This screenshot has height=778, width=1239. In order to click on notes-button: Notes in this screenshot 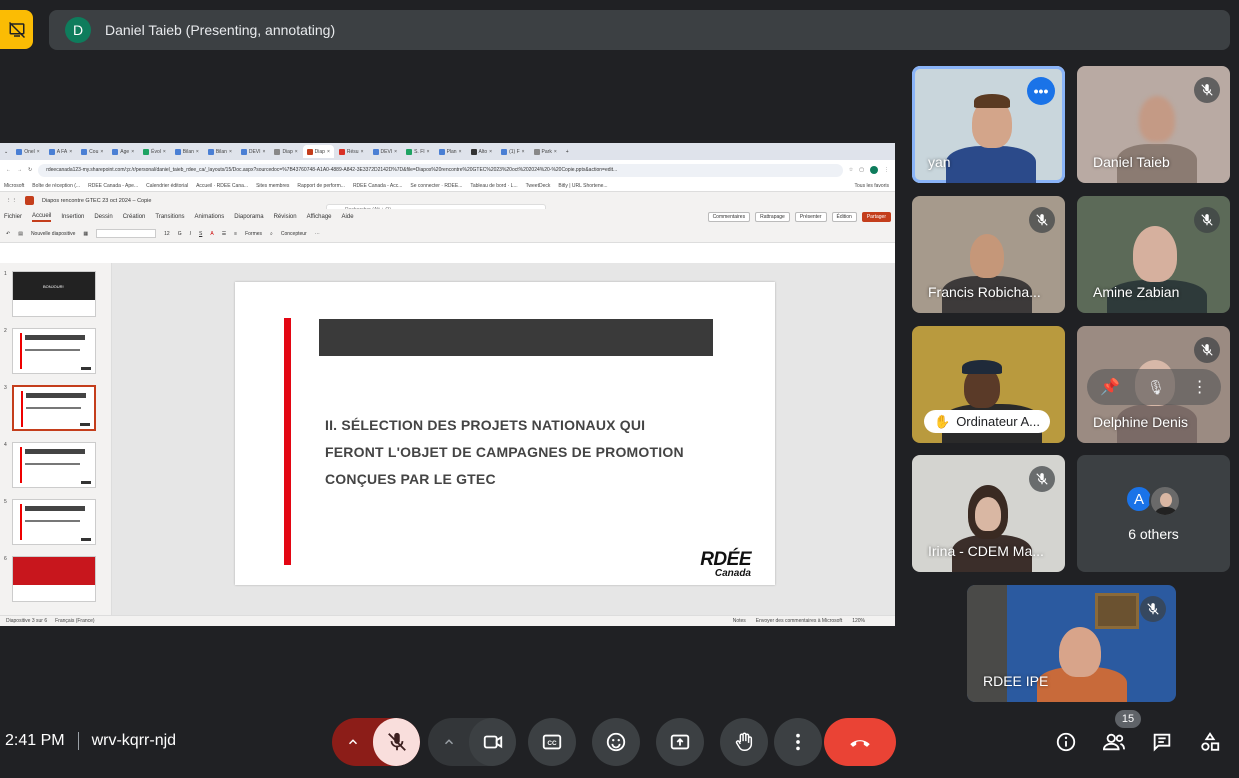, I will do `click(739, 621)`.